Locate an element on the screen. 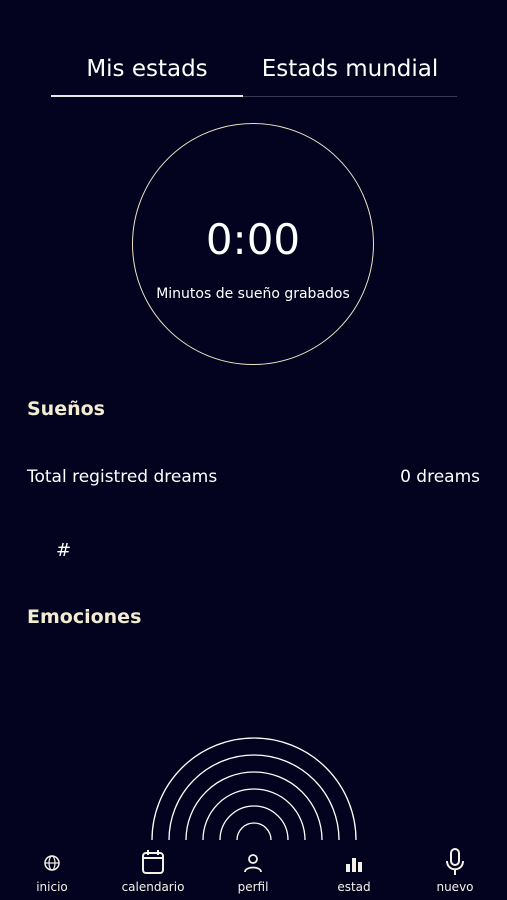 Image resolution: width=507 pixels, height=900 pixels. nav-inicio: inicio is located at coordinates (52, 871).